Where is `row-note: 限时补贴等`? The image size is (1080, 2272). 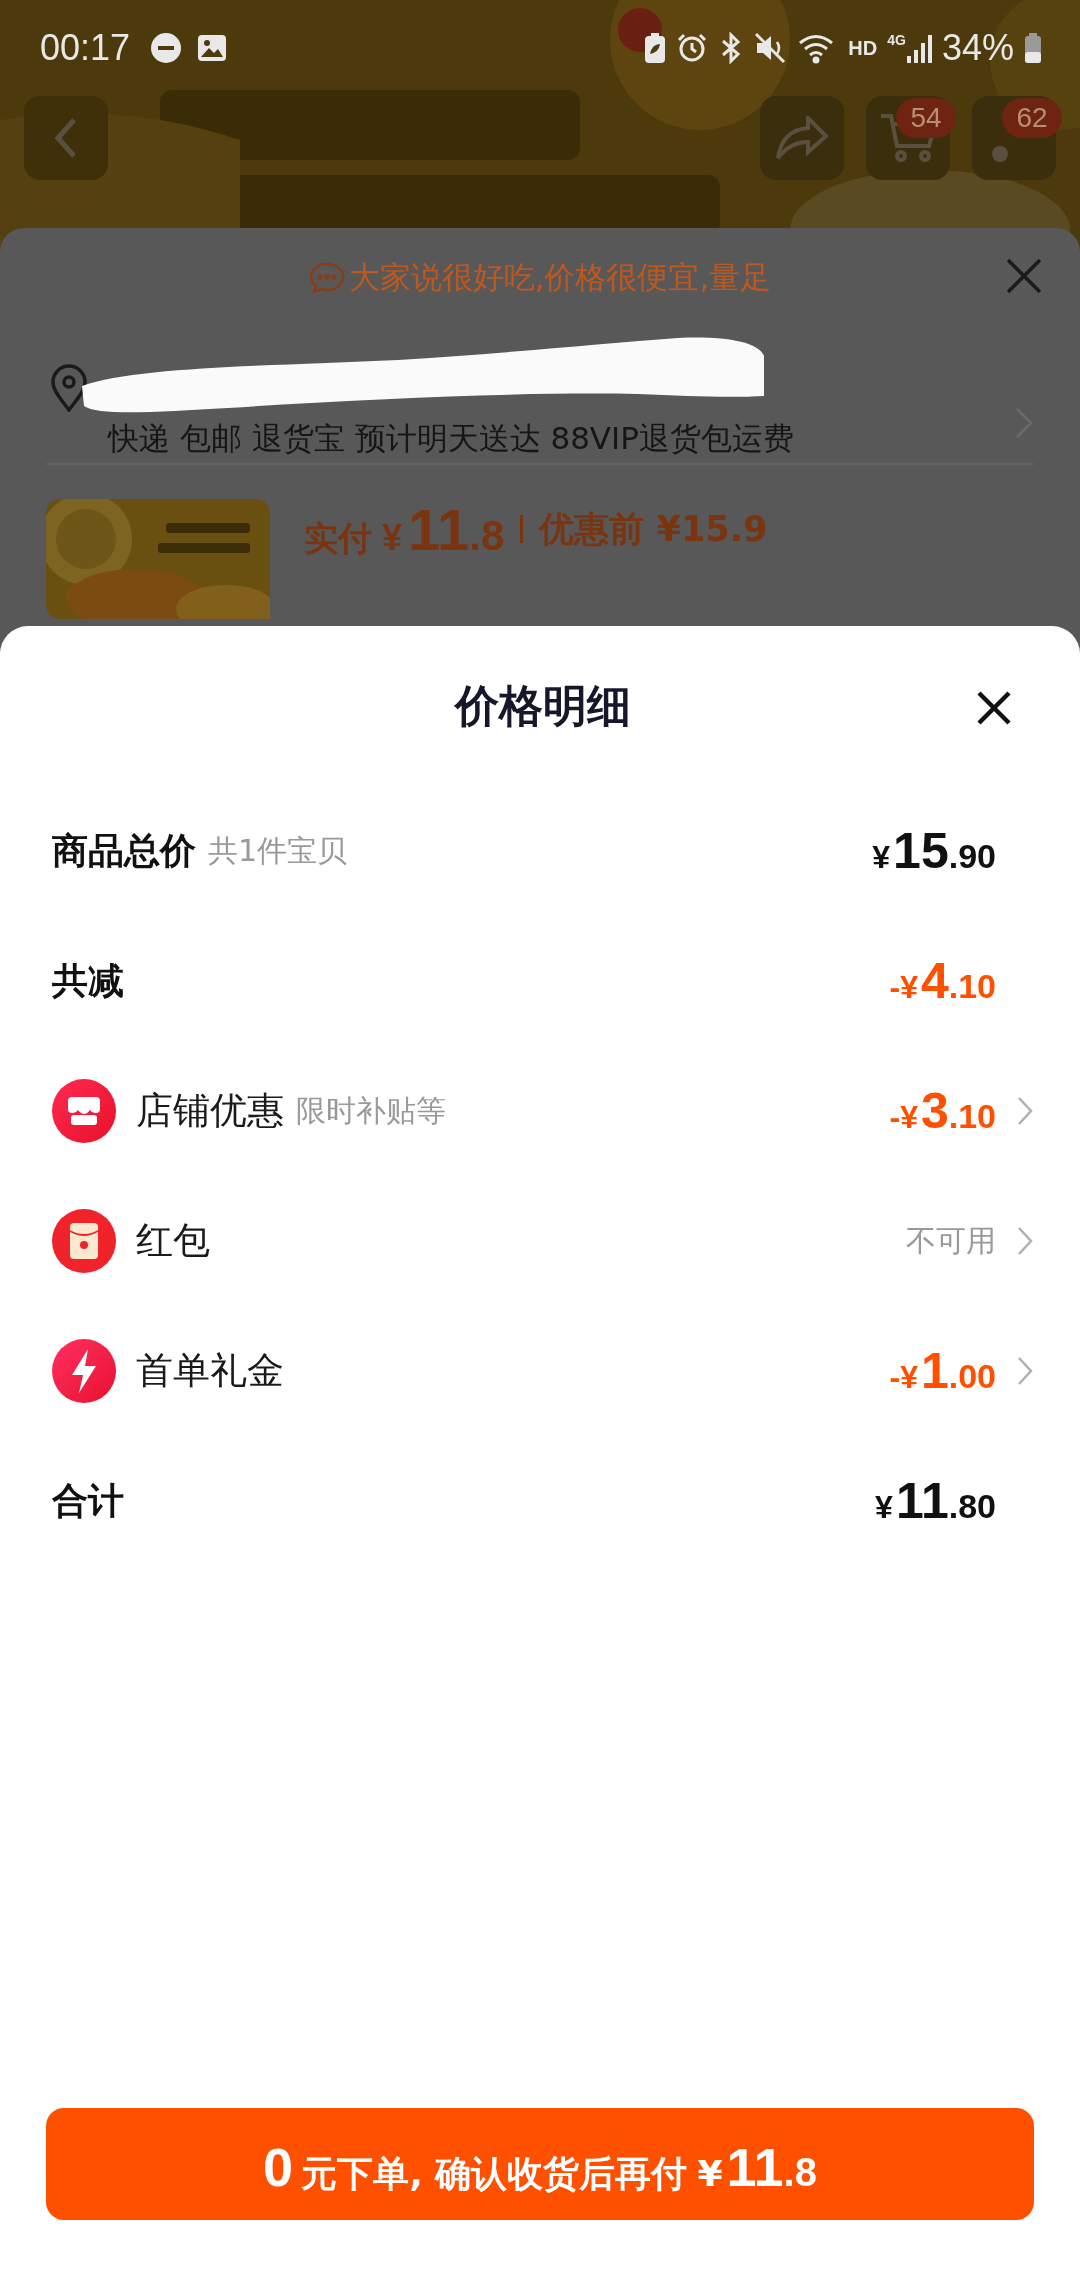
row-note: 限时补贴等 is located at coordinates (371, 1110).